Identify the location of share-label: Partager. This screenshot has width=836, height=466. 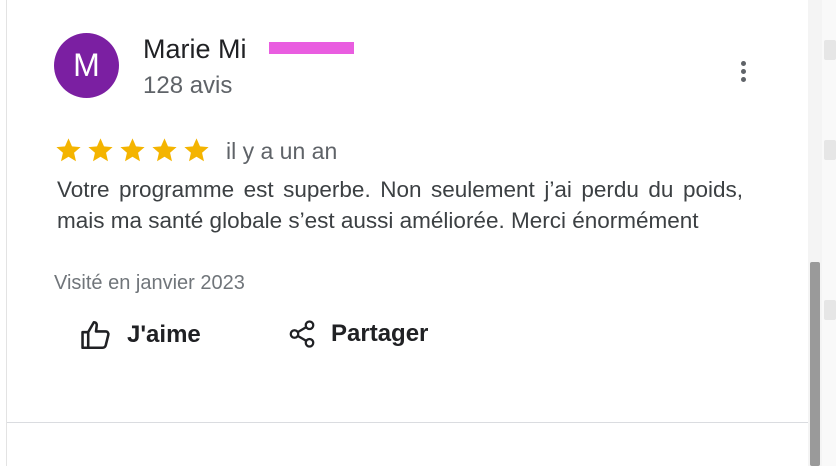
(380, 333).